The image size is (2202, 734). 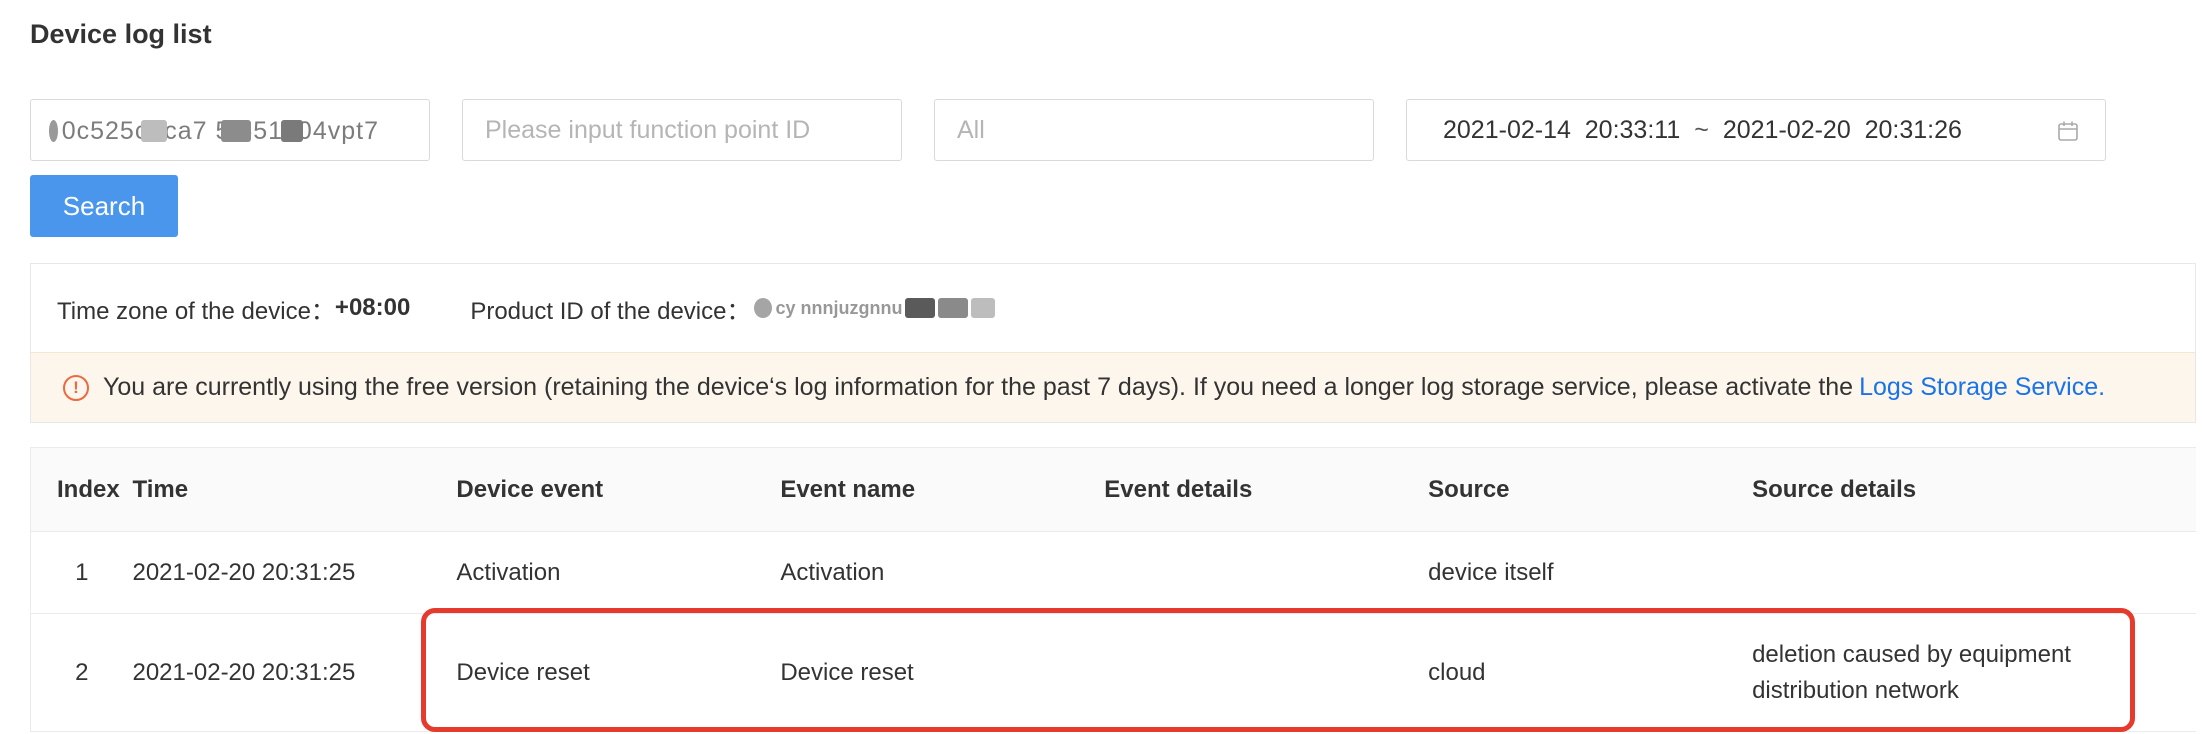 I want to click on cell-event-name: Device reset, so click(x=942, y=672).